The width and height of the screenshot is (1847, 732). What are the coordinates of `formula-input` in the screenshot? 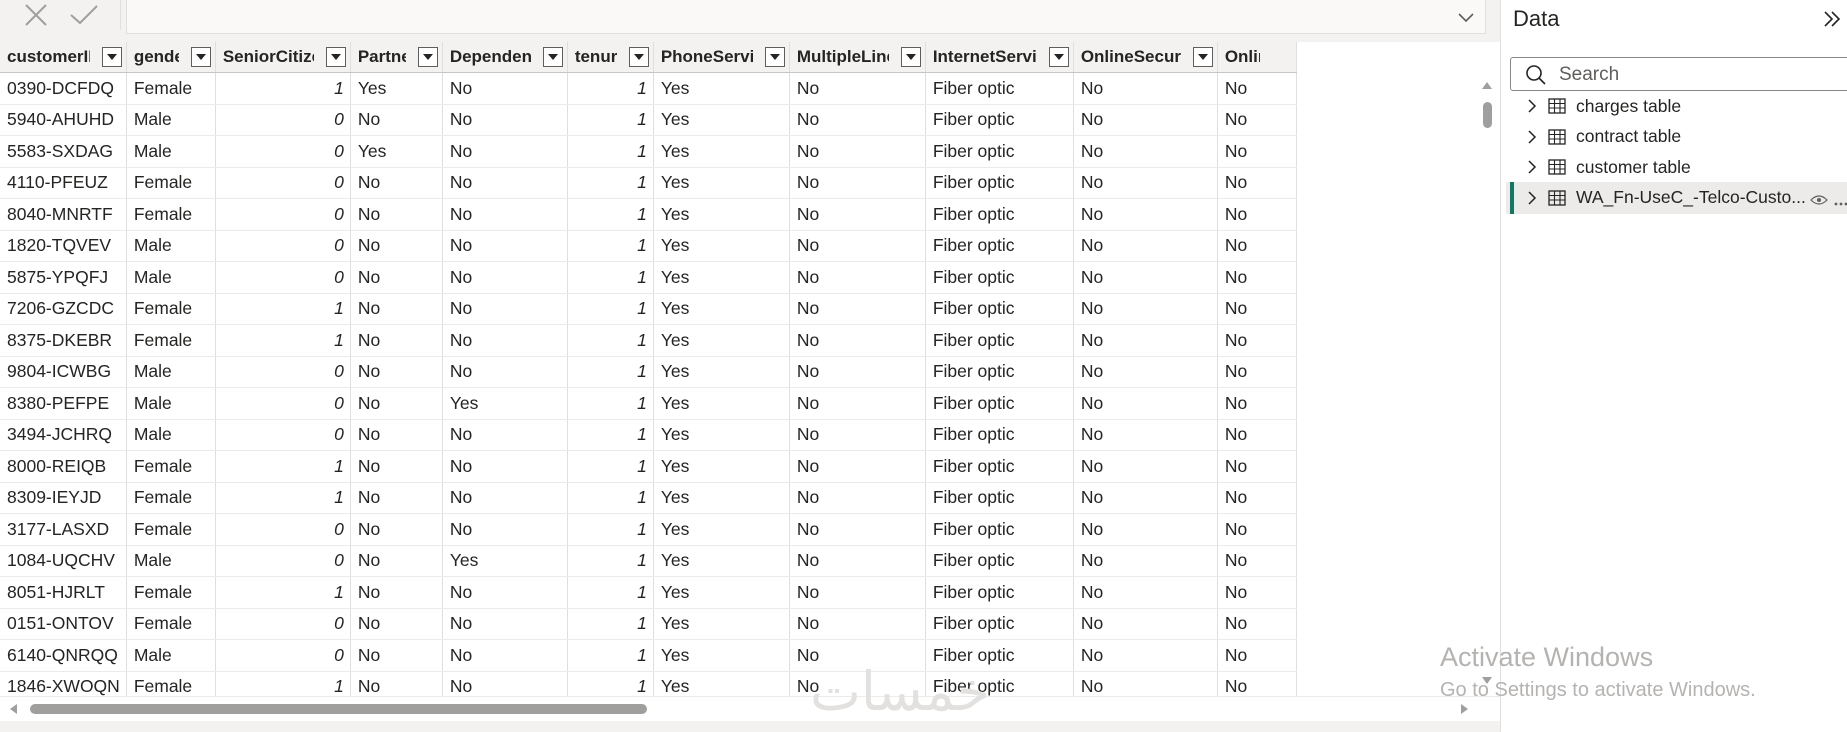 It's located at (806, 17).